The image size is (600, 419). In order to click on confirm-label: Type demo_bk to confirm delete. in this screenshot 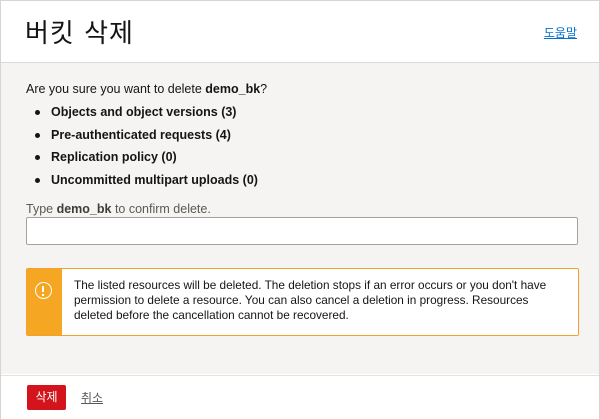, I will do `click(118, 209)`.